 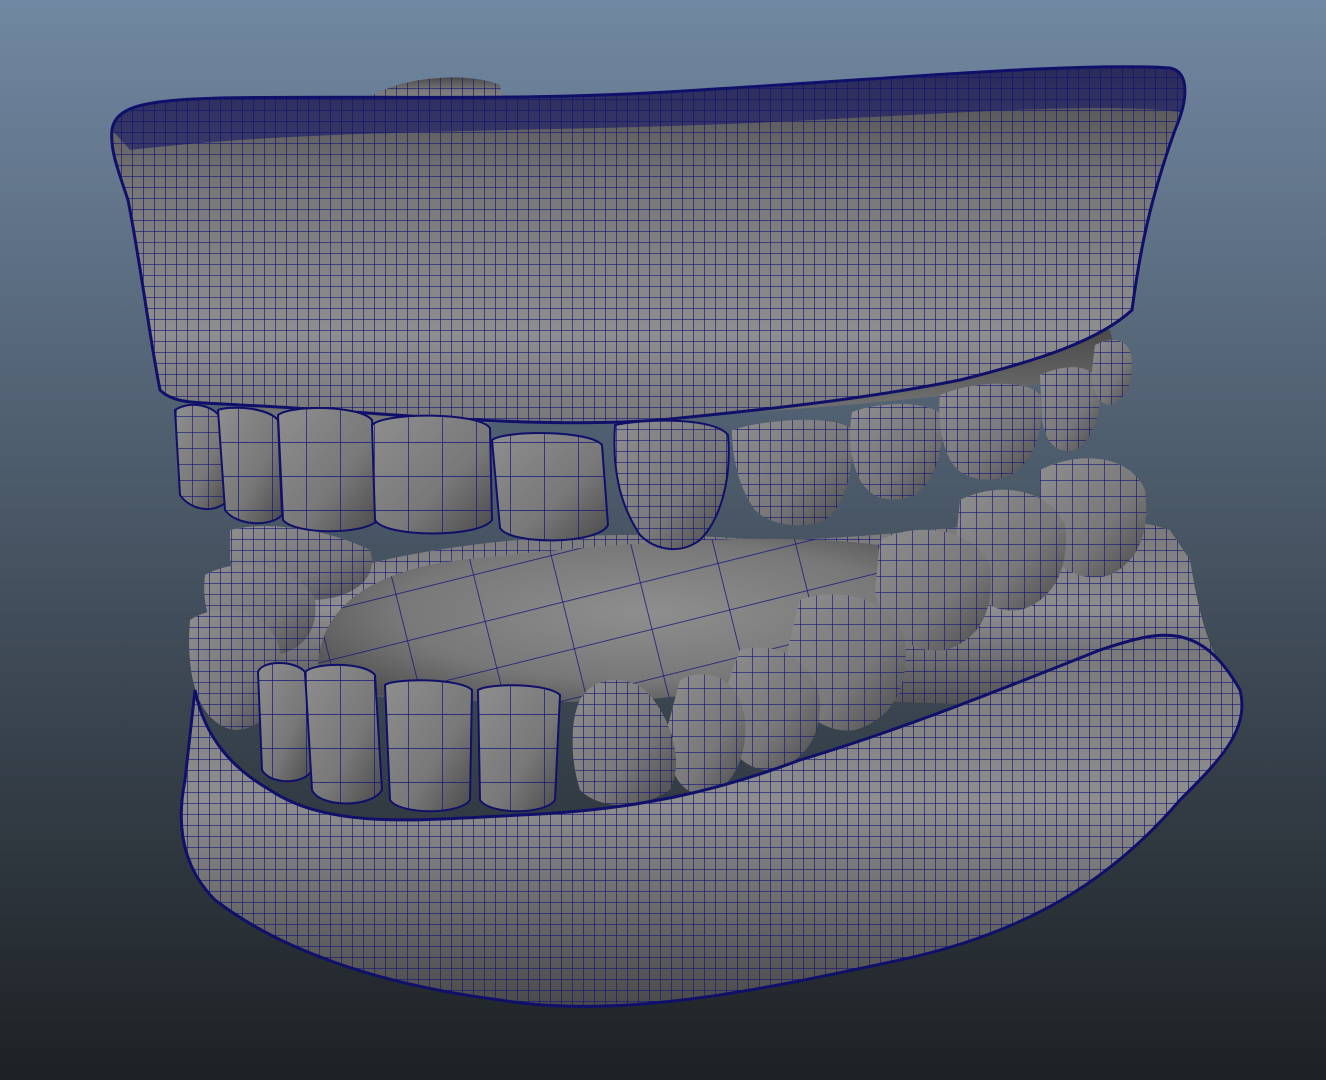 I want to click on upper-left-teeth, so click(x=228, y=464).